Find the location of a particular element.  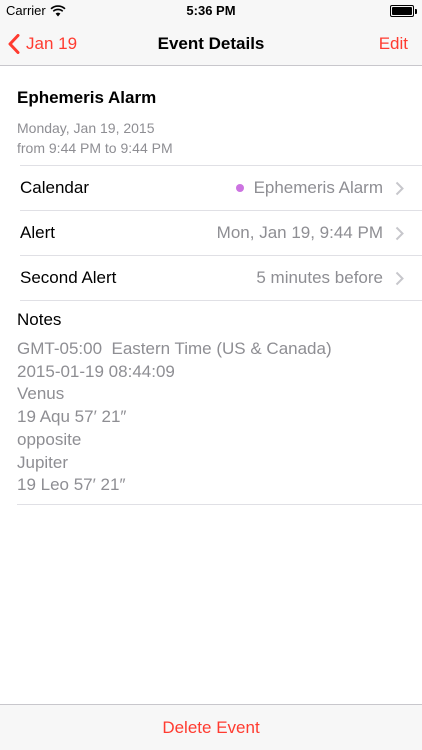

alert-row: Alert Mon, Jan 19, 9:44 PM is located at coordinates (221, 233).